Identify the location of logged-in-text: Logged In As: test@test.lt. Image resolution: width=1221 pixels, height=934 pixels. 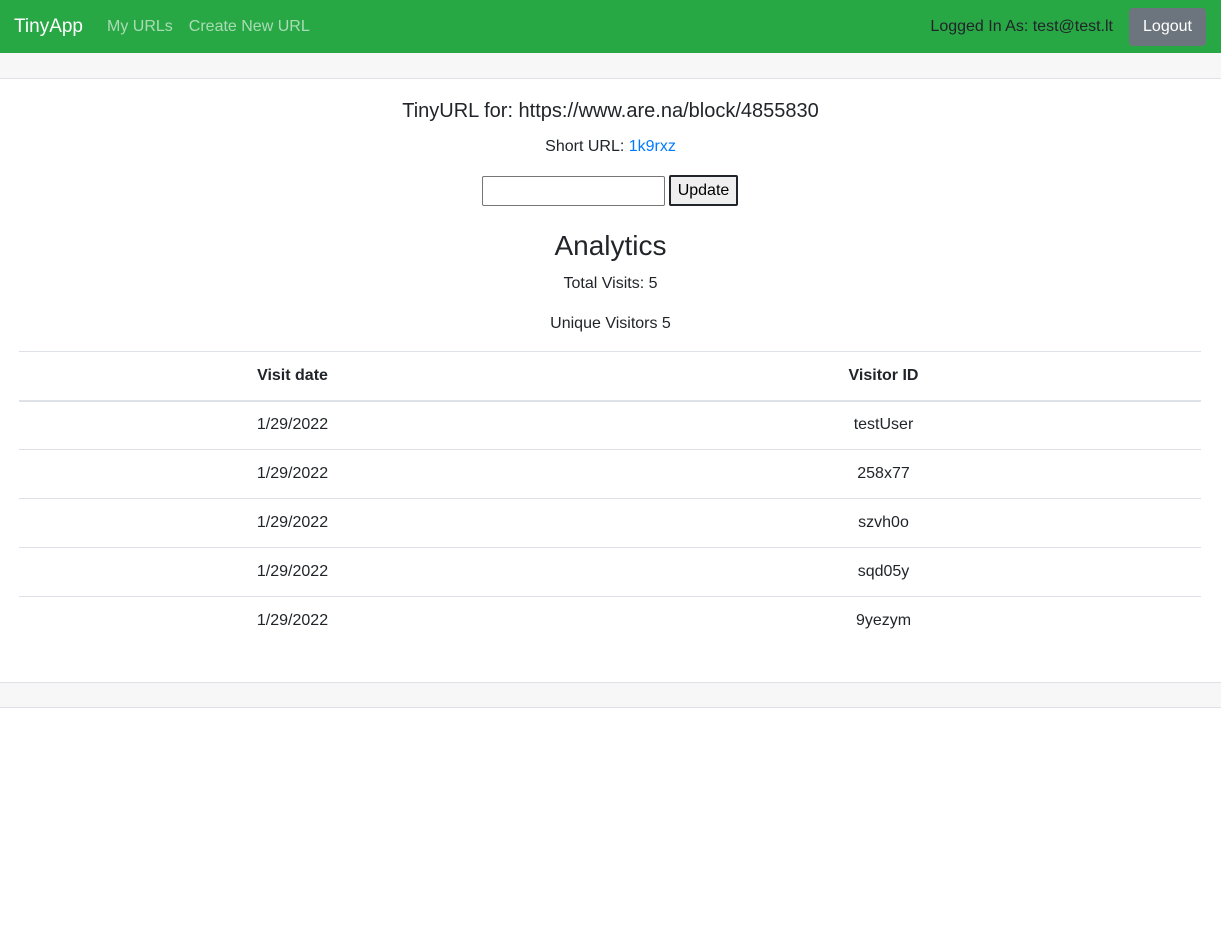
(1021, 26).